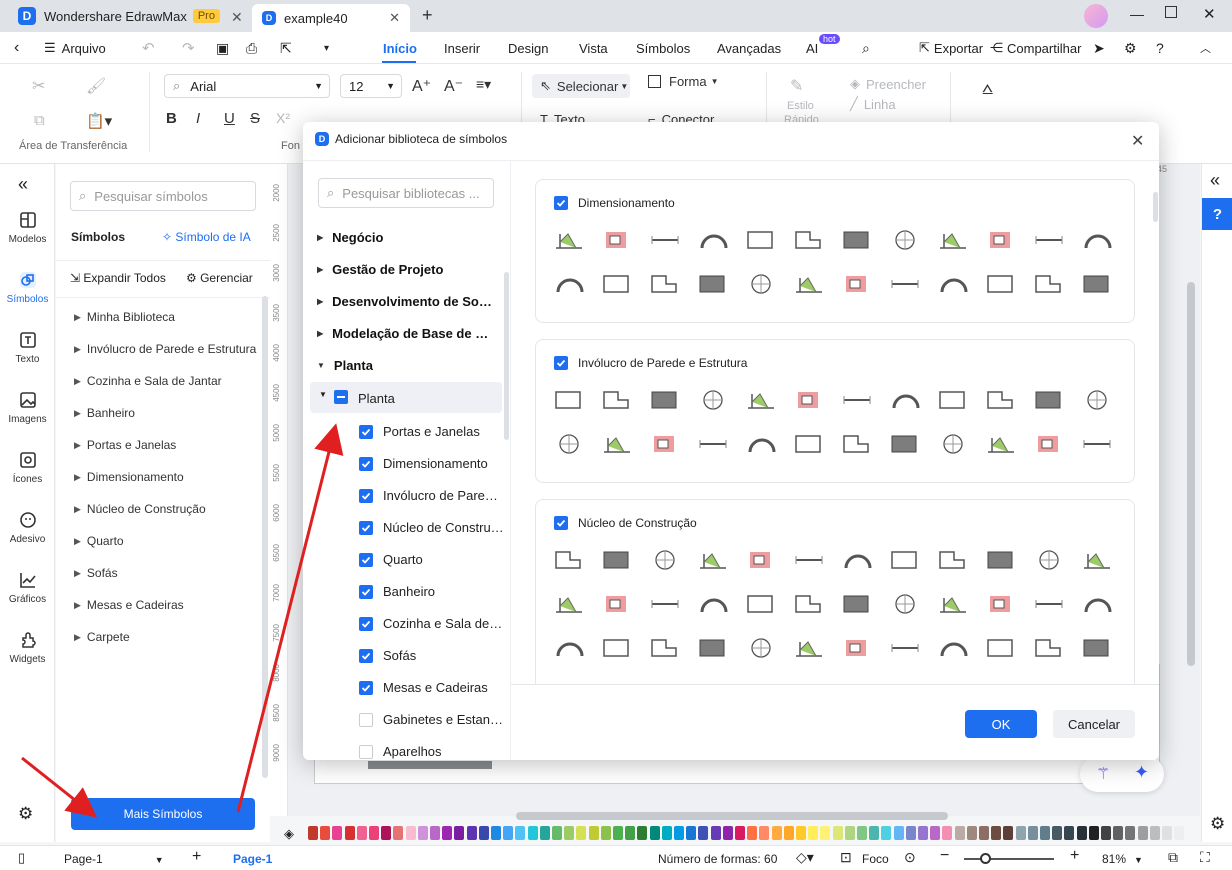  I want to click on help-icon: ?, so click(1160, 48).